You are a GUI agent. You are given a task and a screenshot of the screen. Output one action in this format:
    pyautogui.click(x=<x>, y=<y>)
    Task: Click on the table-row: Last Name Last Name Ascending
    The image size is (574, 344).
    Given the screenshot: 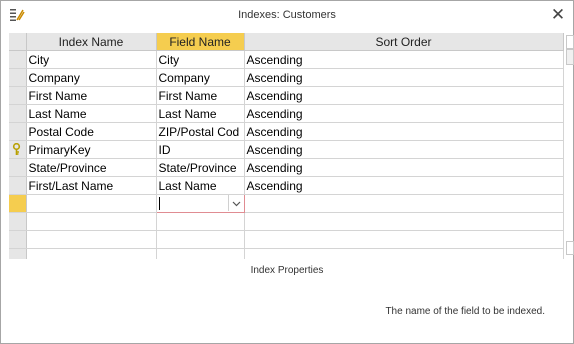 What is the action you would take?
    pyautogui.click(x=286, y=113)
    